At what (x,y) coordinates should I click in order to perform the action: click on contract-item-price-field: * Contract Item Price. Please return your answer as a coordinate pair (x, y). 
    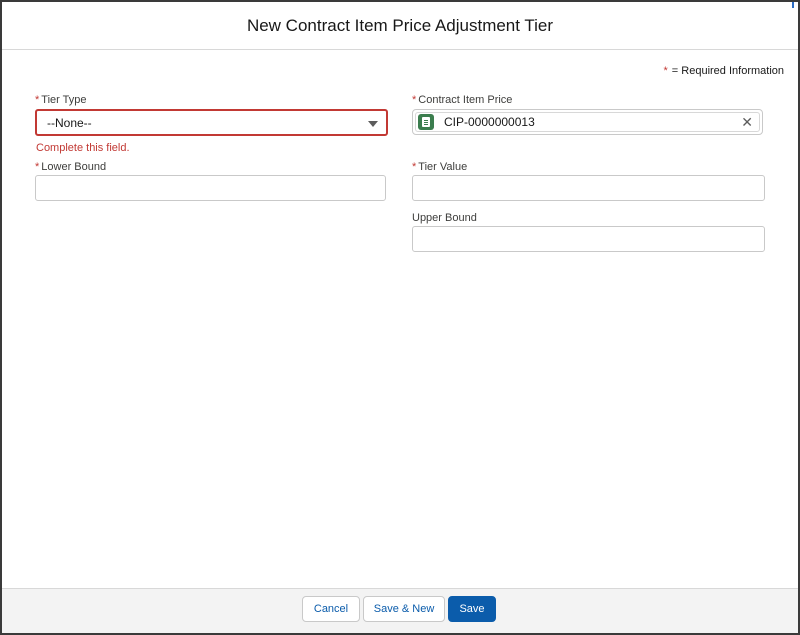
    Looking at the image, I should click on (588, 101).